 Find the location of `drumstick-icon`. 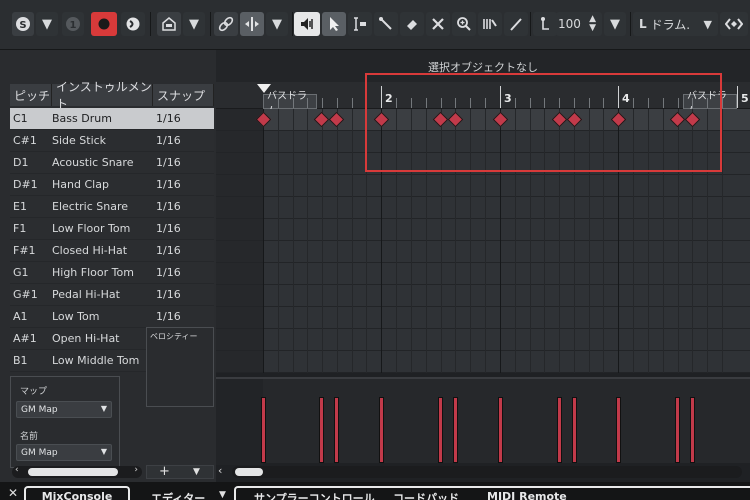

drumstick-icon is located at coordinates (490, 24).